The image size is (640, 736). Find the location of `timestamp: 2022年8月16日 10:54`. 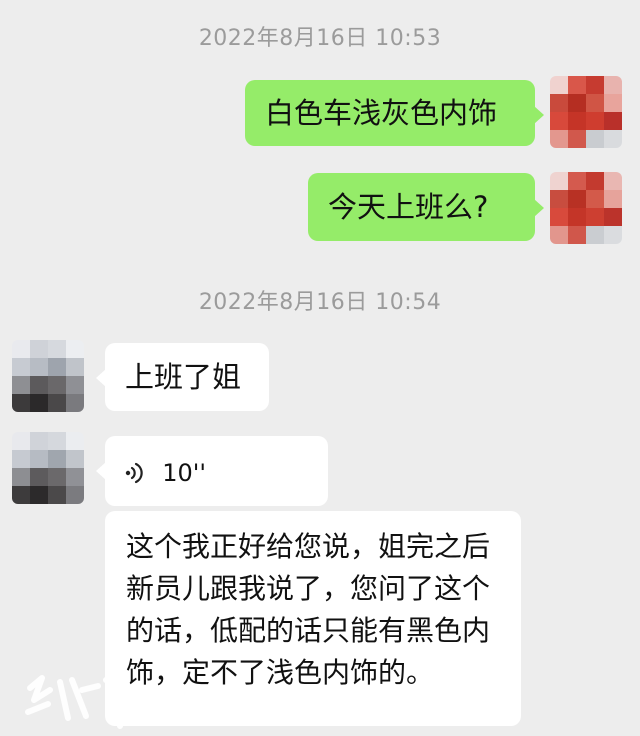

timestamp: 2022年8月16日 10:54 is located at coordinates (320, 302).